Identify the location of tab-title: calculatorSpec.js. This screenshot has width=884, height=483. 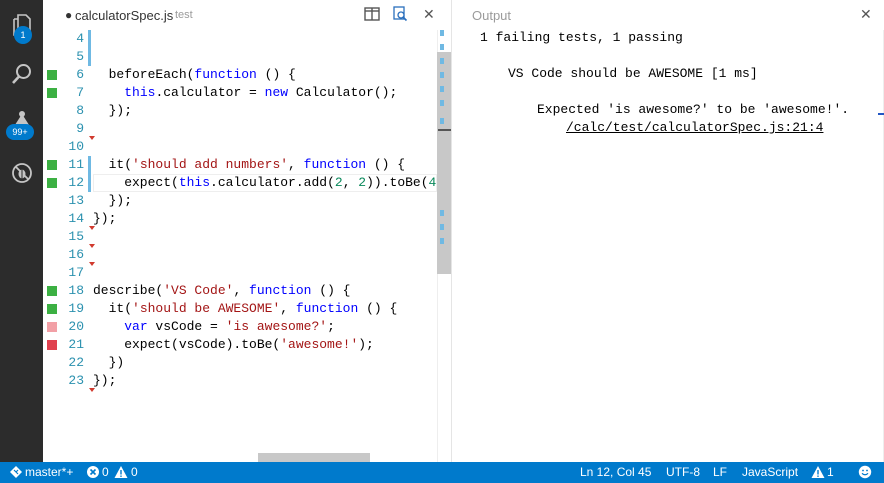
(124, 15).